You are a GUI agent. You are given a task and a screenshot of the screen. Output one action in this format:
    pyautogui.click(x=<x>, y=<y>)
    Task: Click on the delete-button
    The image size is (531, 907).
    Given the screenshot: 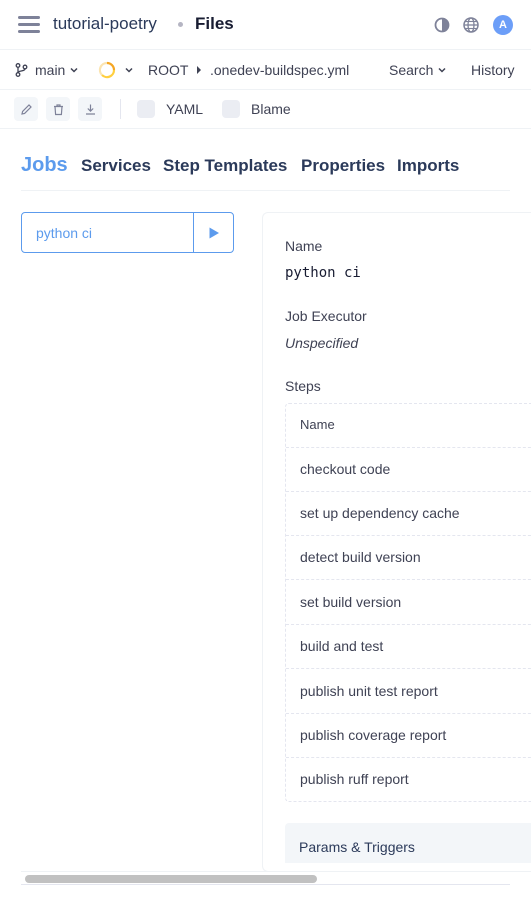 What is the action you would take?
    pyautogui.click(x=58, y=109)
    